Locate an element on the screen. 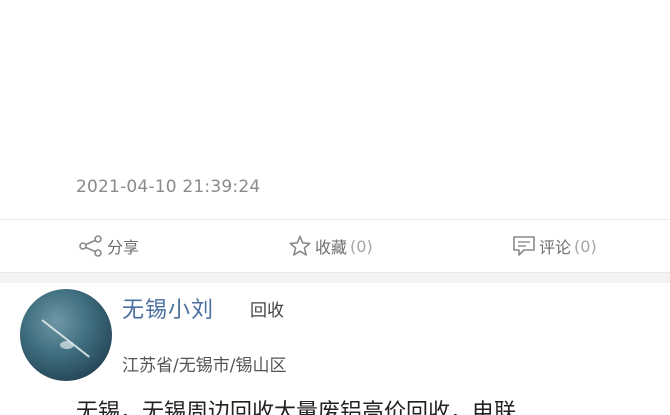 This screenshot has height=415, width=670. favorite-label: 收藏 is located at coordinates (331, 247).